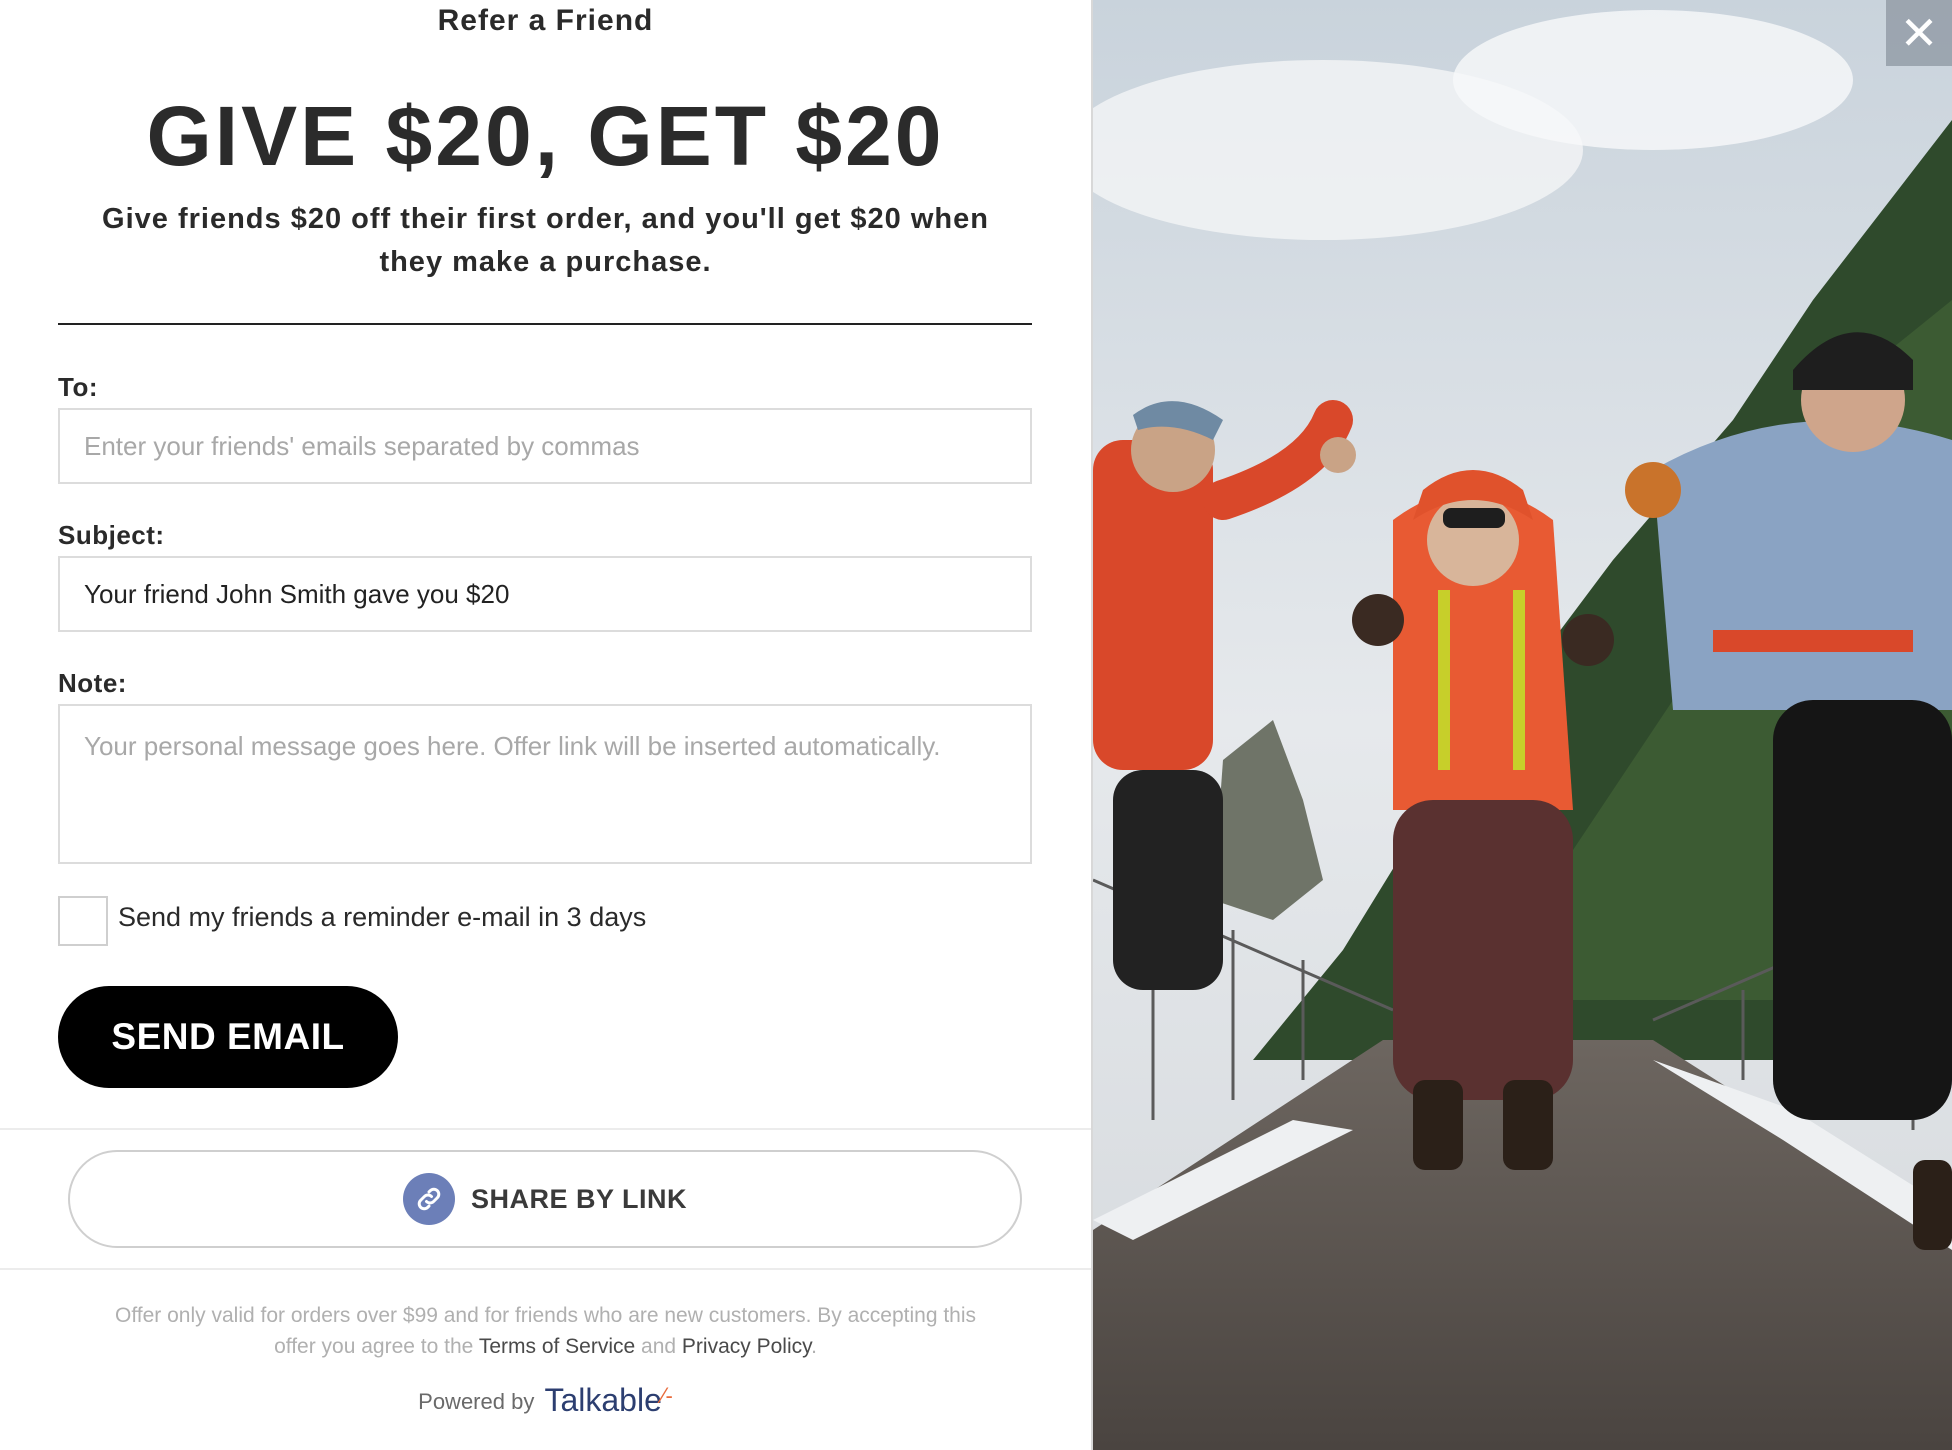  Describe the element at coordinates (111, 535) in the screenshot. I see `subject-label: Subject:` at that location.